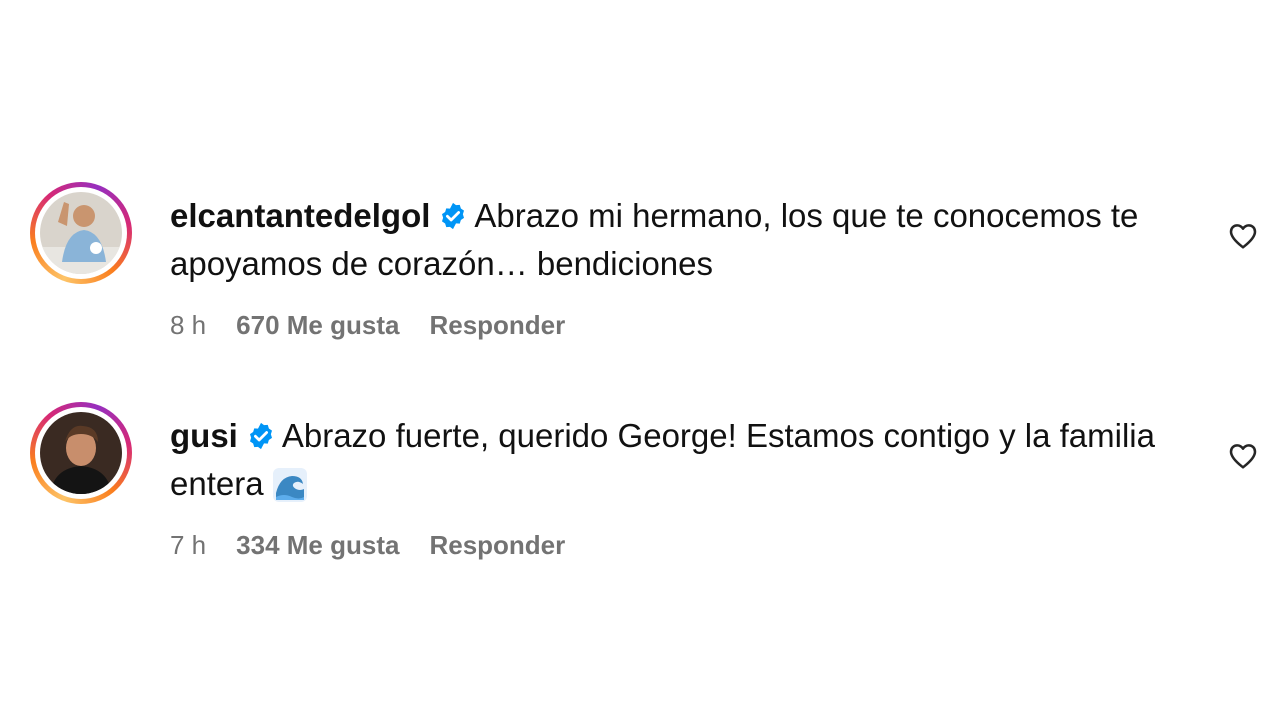  I want to click on comment-time: 7 h, so click(188, 545).